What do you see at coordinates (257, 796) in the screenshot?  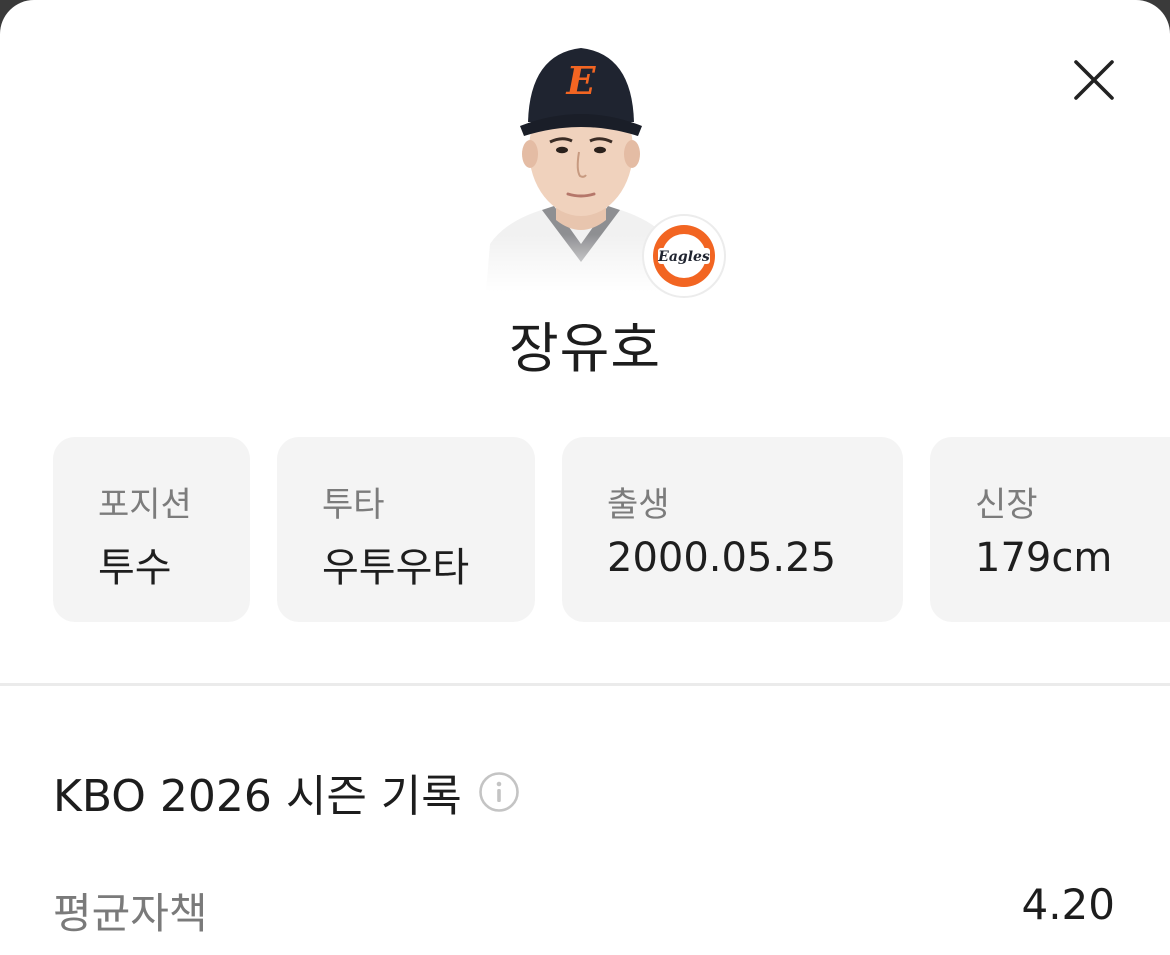 I see `section-title: KBO 2026 시즌 기록` at bounding box center [257, 796].